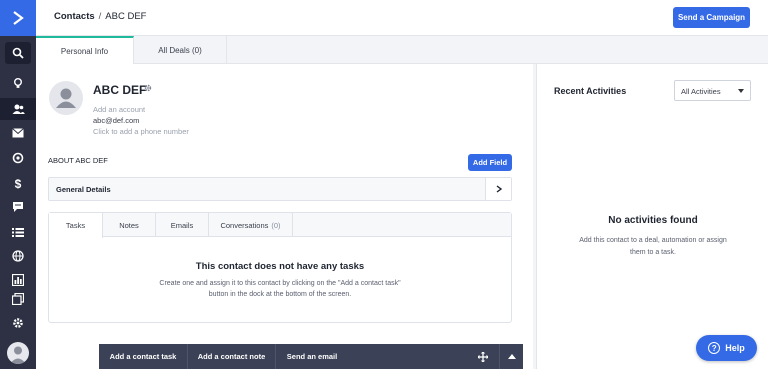 The height and width of the screenshot is (369, 768). Describe the element at coordinates (180, 50) in the screenshot. I see `tab-all-deals: All Deals (0)` at that location.